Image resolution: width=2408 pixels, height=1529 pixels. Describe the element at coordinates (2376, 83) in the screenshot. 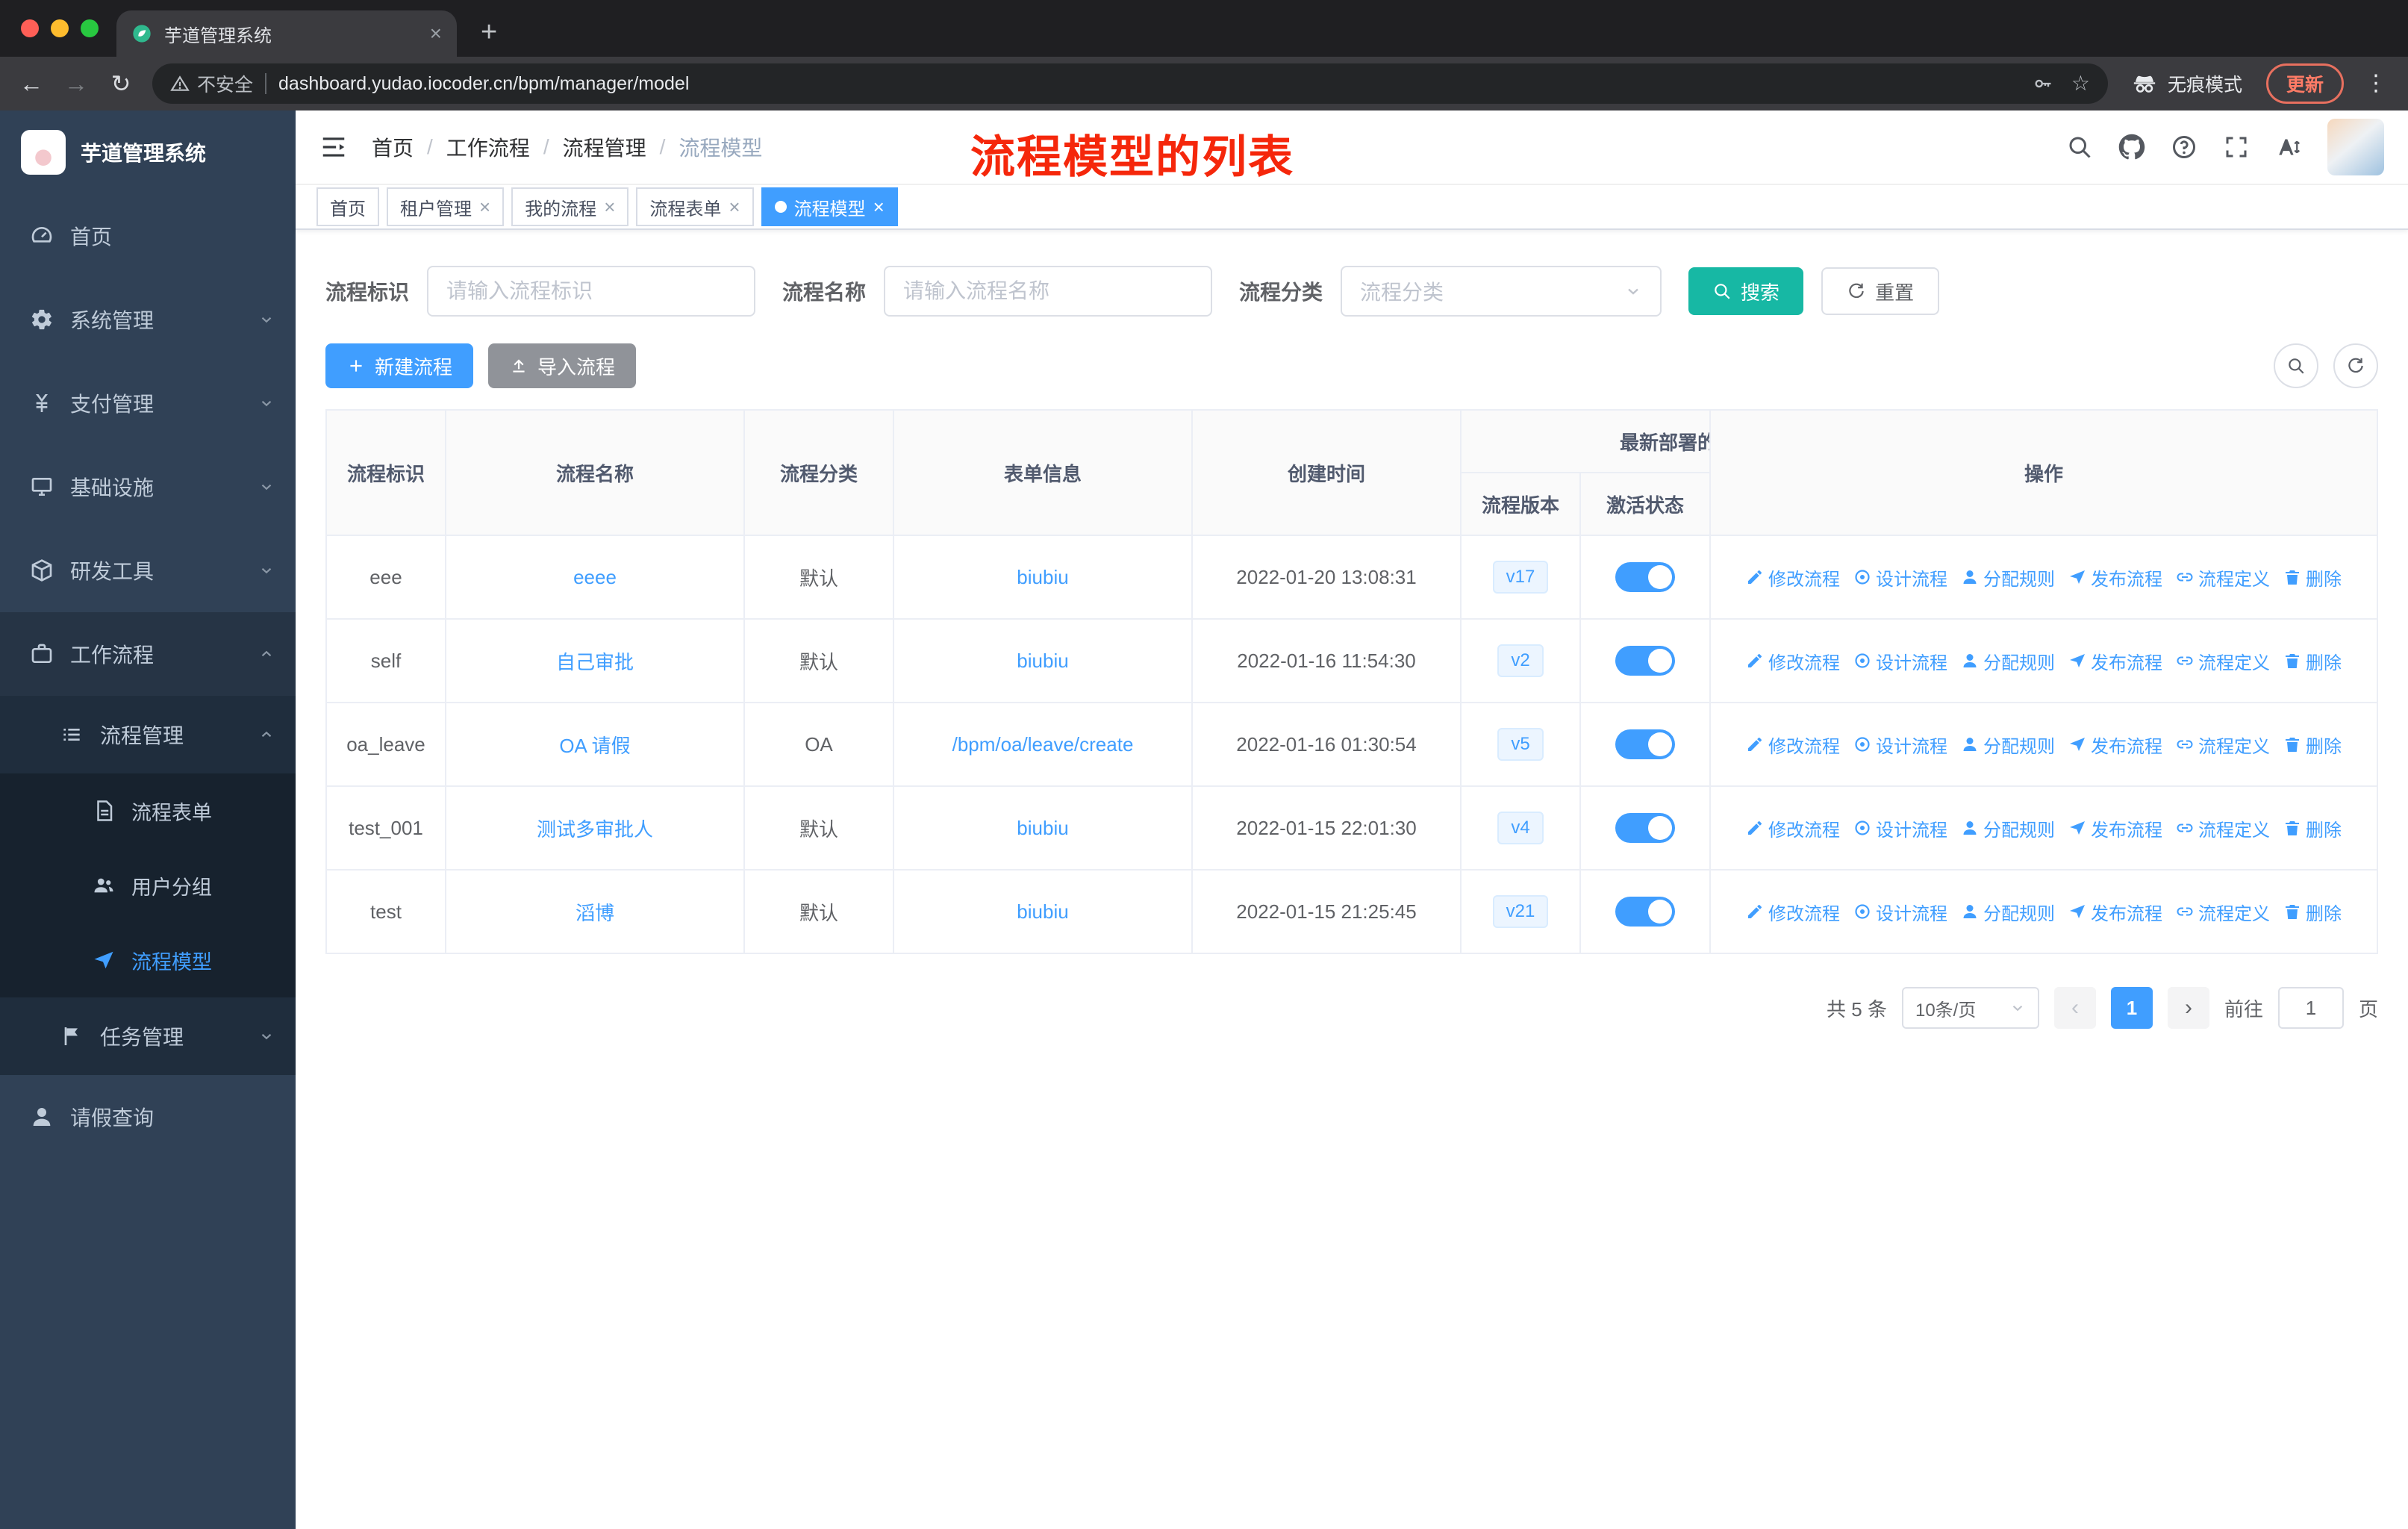

I see `browser-menu-icon: ⋮` at that location.